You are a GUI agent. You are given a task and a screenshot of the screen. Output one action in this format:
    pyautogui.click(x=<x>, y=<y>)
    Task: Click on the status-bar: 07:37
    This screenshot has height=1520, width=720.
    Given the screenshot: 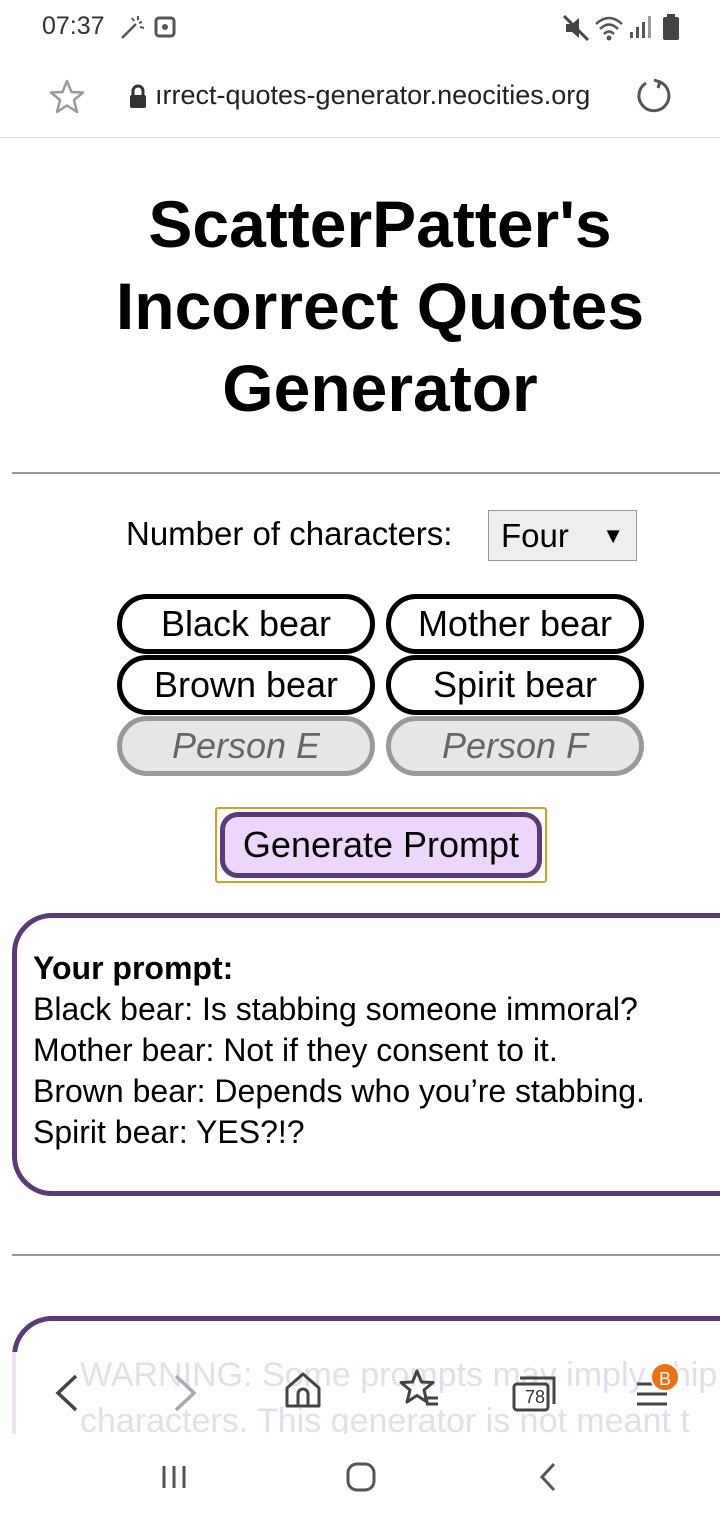 What is the action you would take?
    pyautogui.click(x=360, y=28)
    